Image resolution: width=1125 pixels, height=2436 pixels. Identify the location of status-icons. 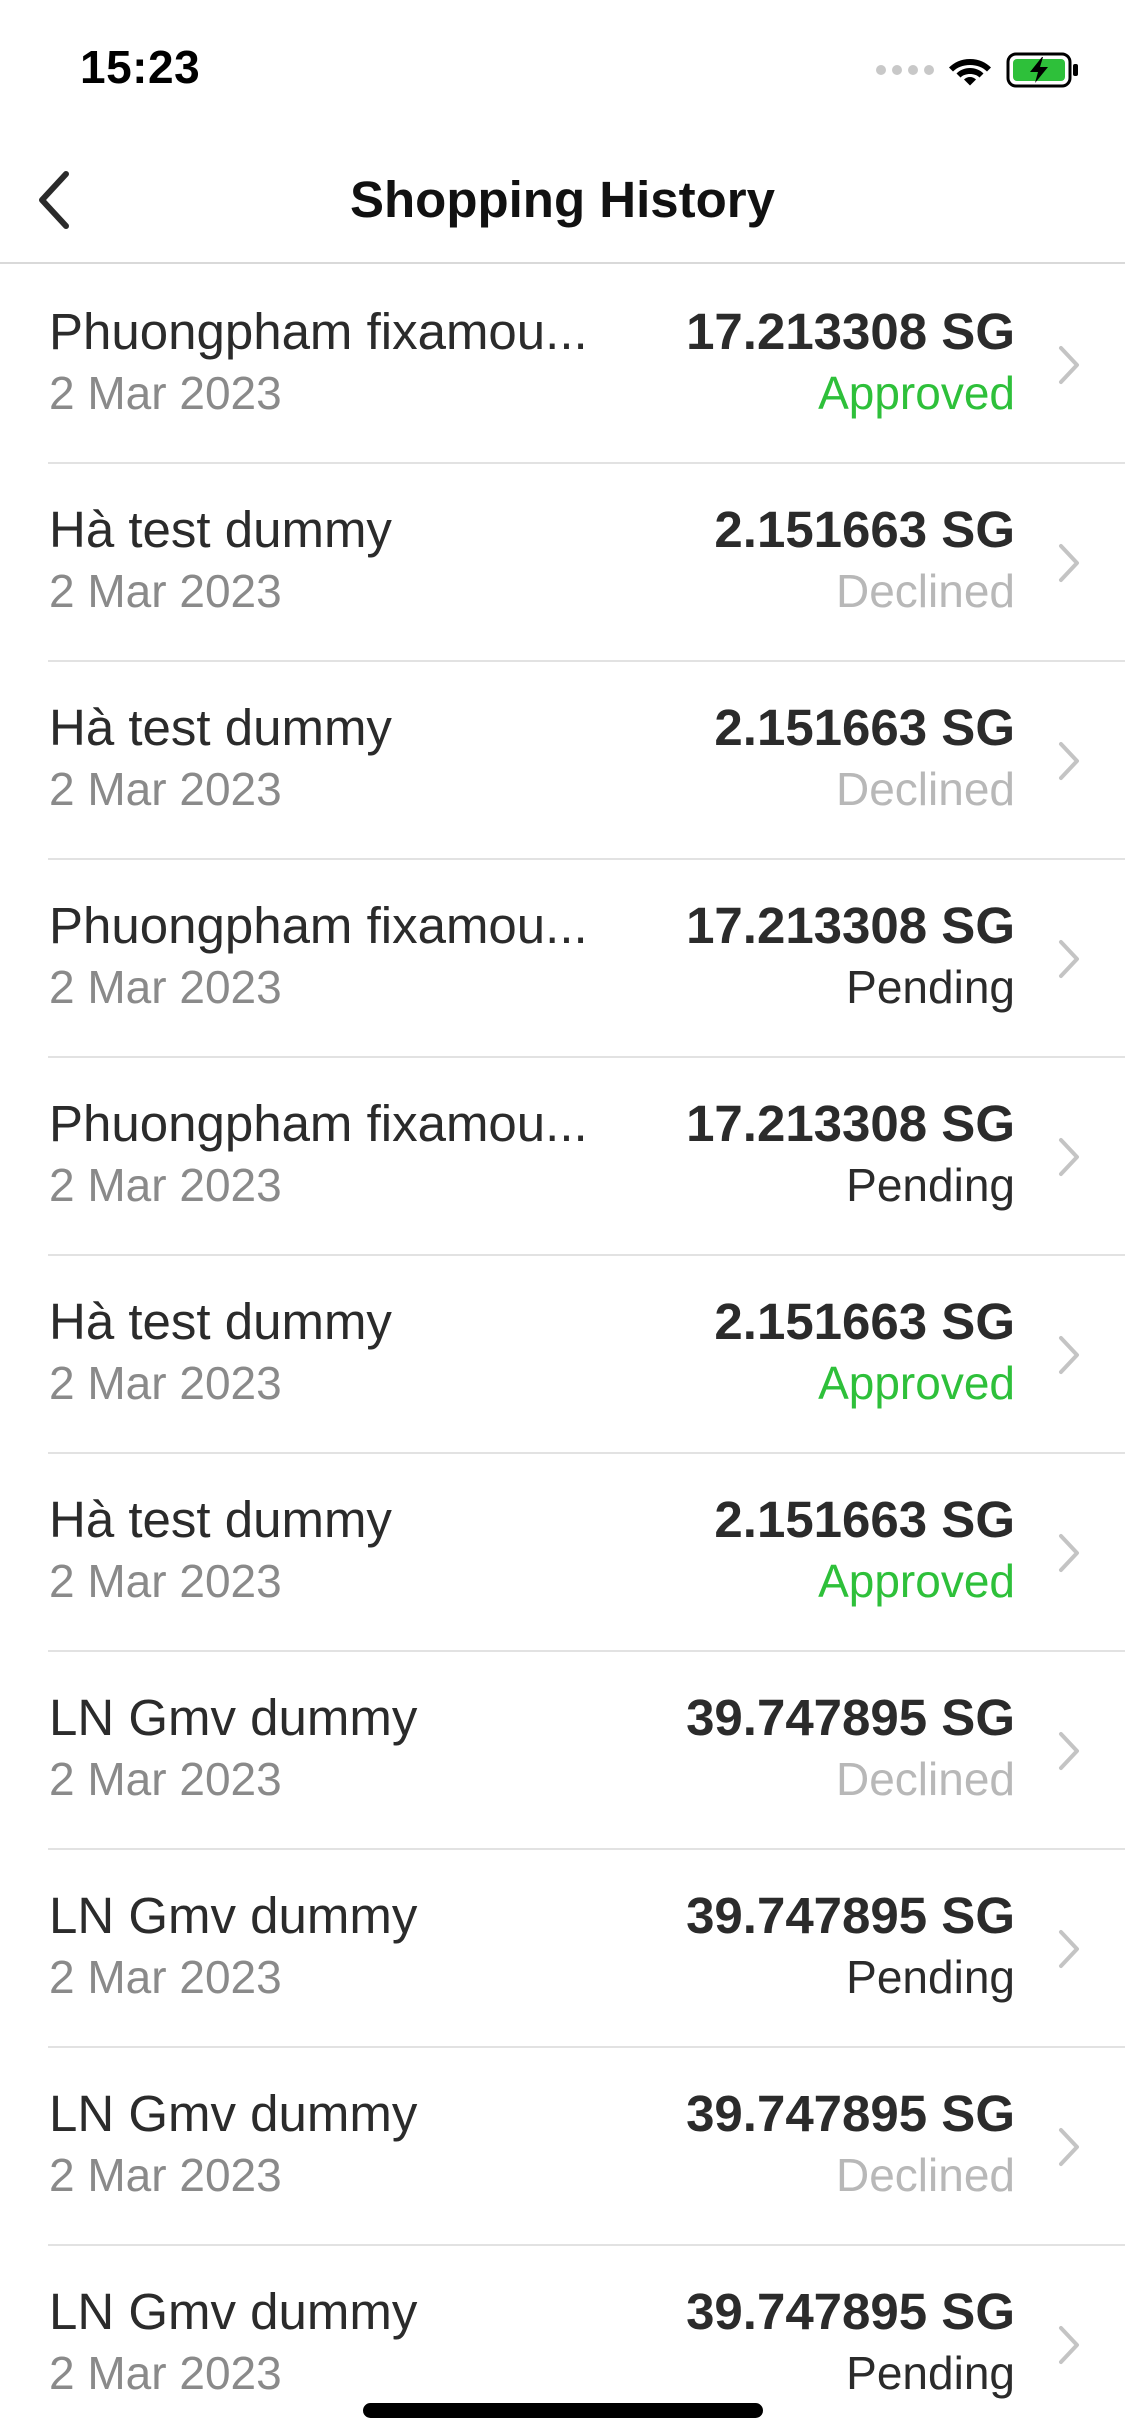
(978, 70).